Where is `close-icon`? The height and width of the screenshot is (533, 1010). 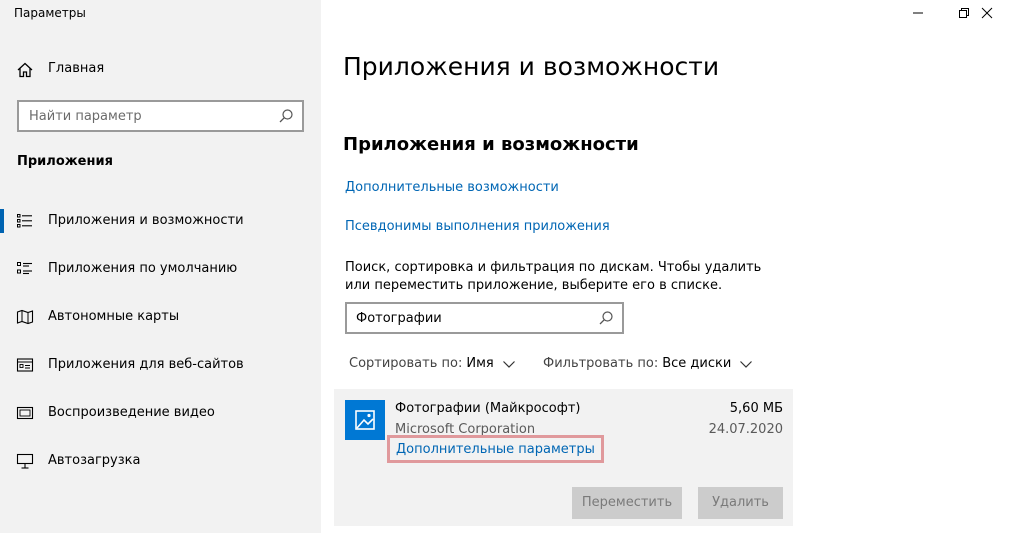
close-icon is located at coordinates (987, 13).